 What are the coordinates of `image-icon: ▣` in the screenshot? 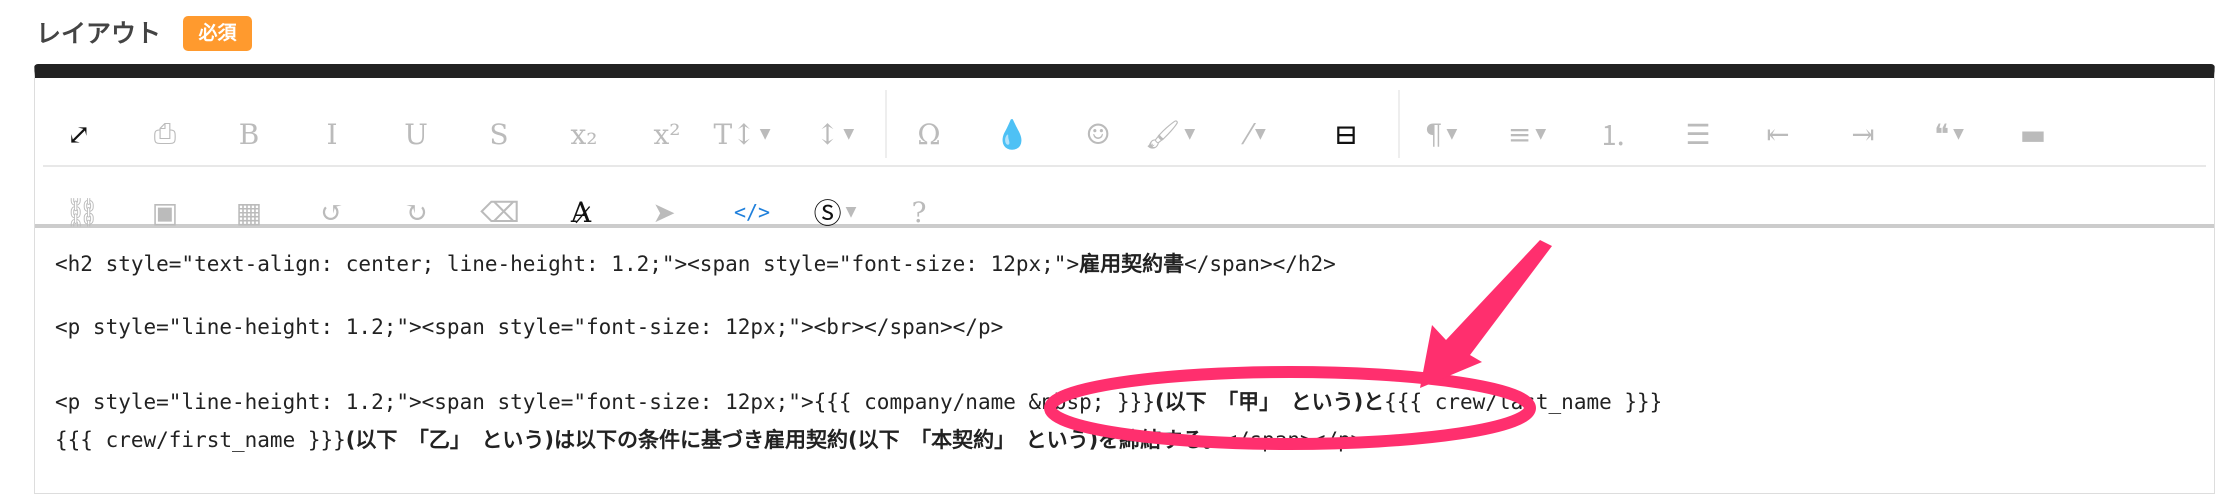 It's located at (165, 212).